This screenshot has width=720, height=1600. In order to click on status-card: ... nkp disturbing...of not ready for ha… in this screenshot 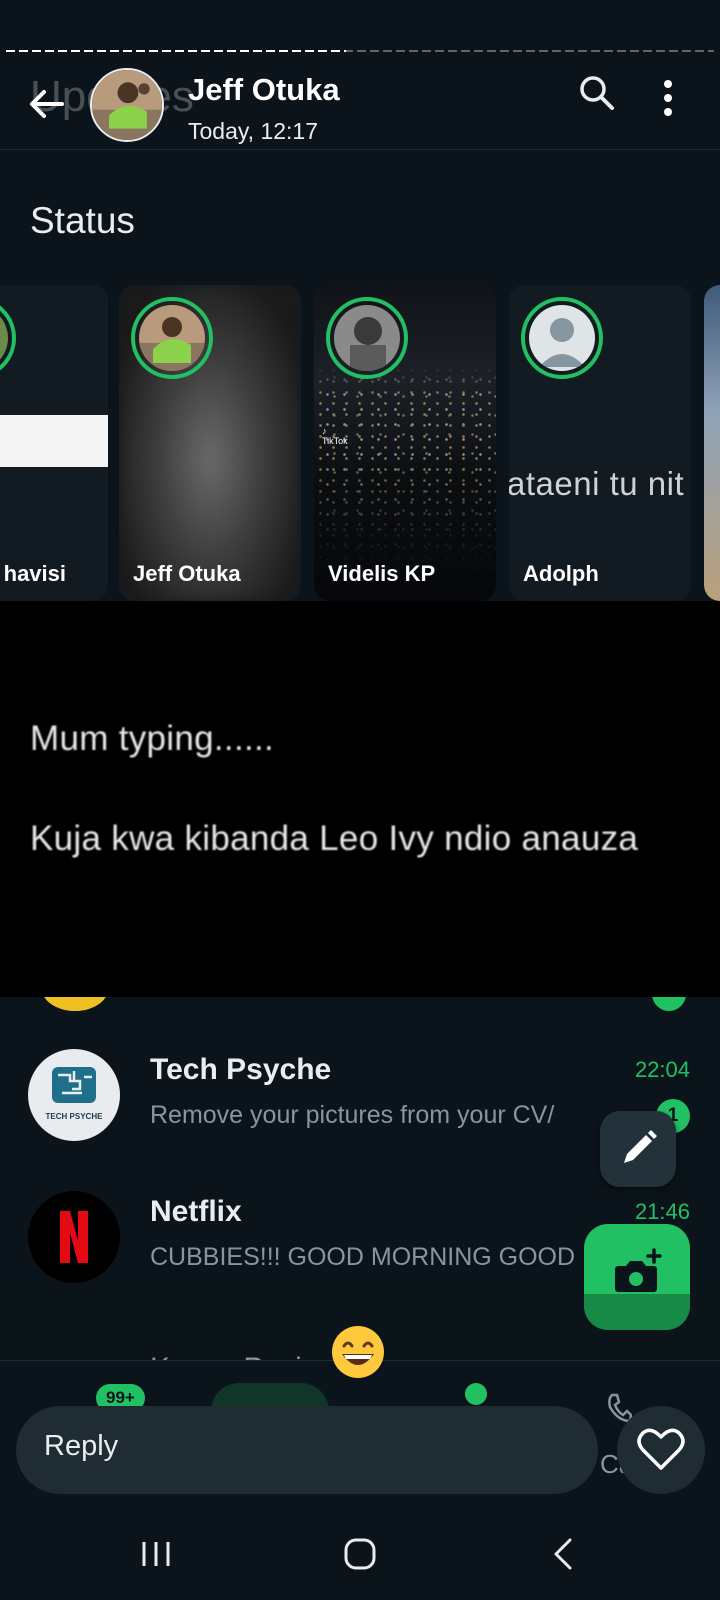, I will do `click(54, 443)`.